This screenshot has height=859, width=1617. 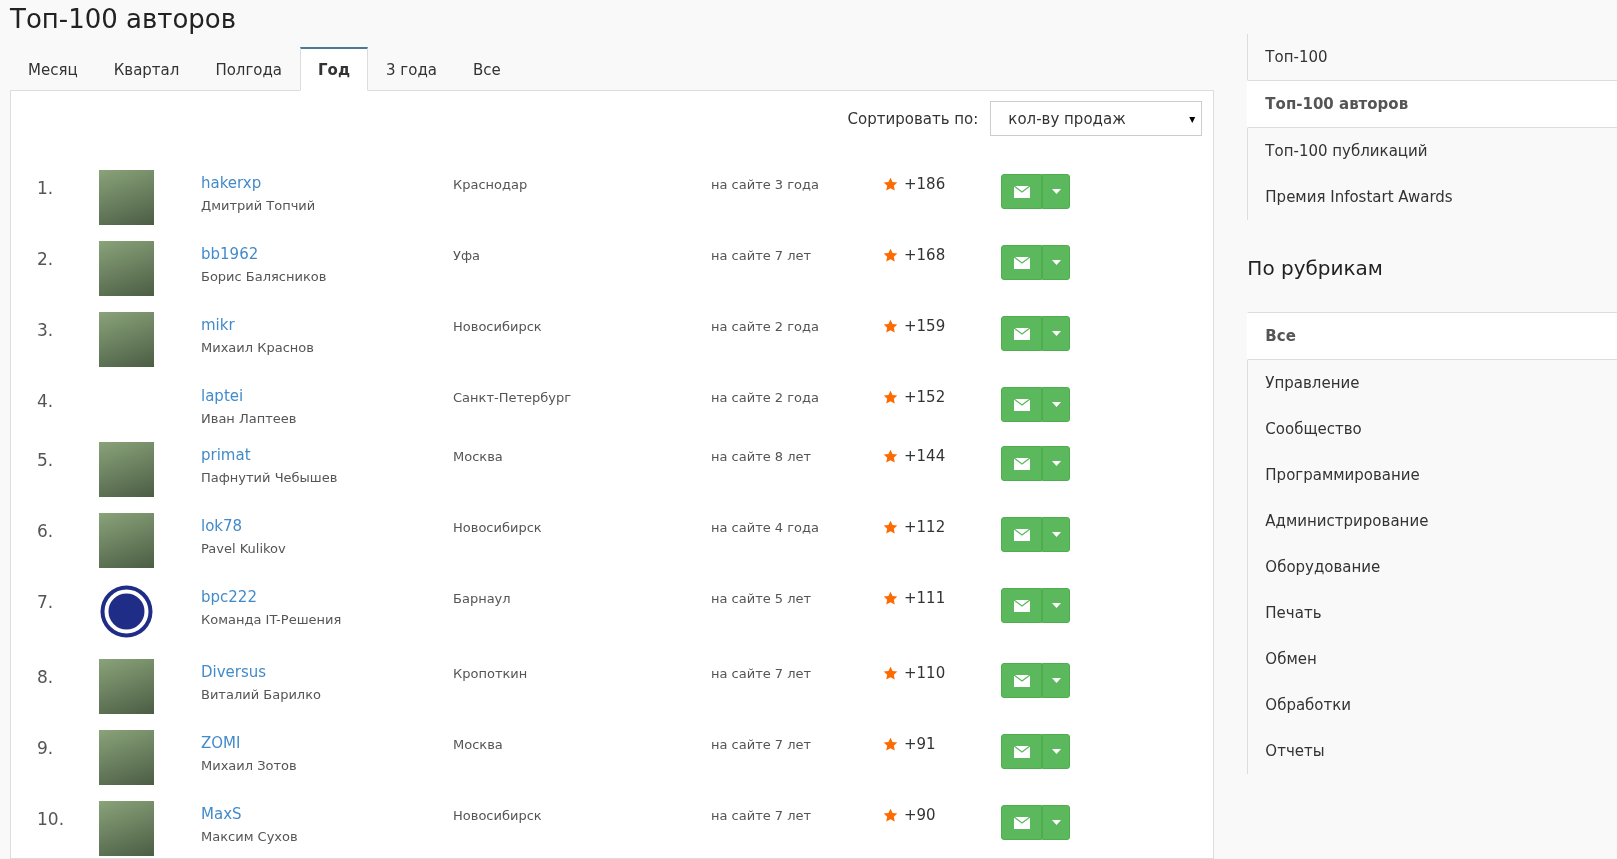 I want to click on rating-score: +110, so click(x=925, y=673).